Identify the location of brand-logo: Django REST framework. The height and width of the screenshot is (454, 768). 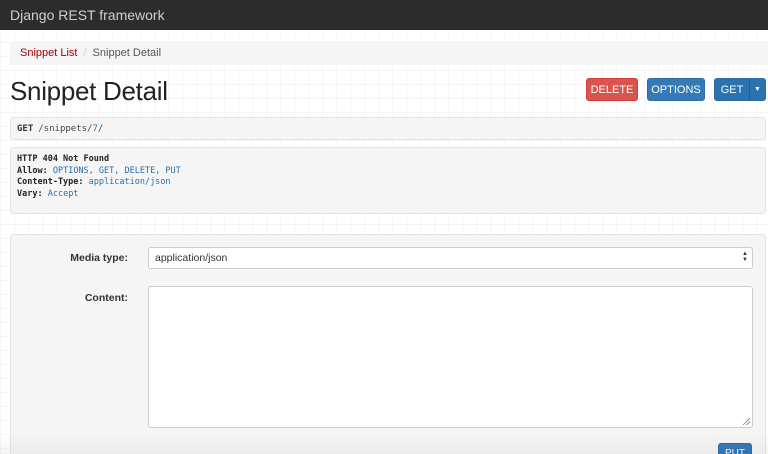
(87, 15).